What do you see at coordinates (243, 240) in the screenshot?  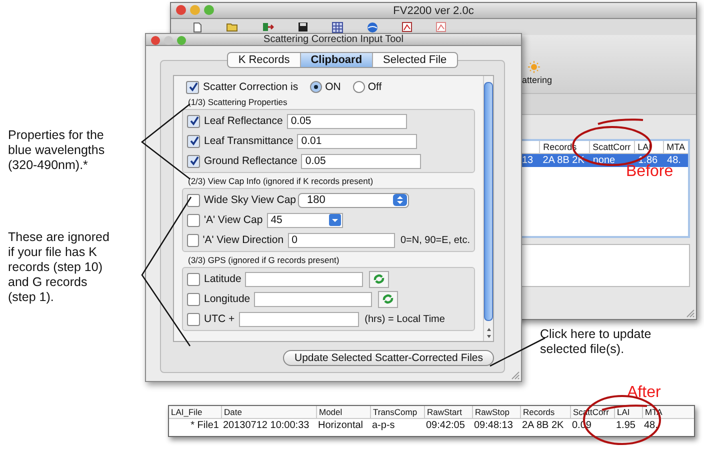 I see `checkbox-label: 'A' View Direction` at bounding box center [243, 240].